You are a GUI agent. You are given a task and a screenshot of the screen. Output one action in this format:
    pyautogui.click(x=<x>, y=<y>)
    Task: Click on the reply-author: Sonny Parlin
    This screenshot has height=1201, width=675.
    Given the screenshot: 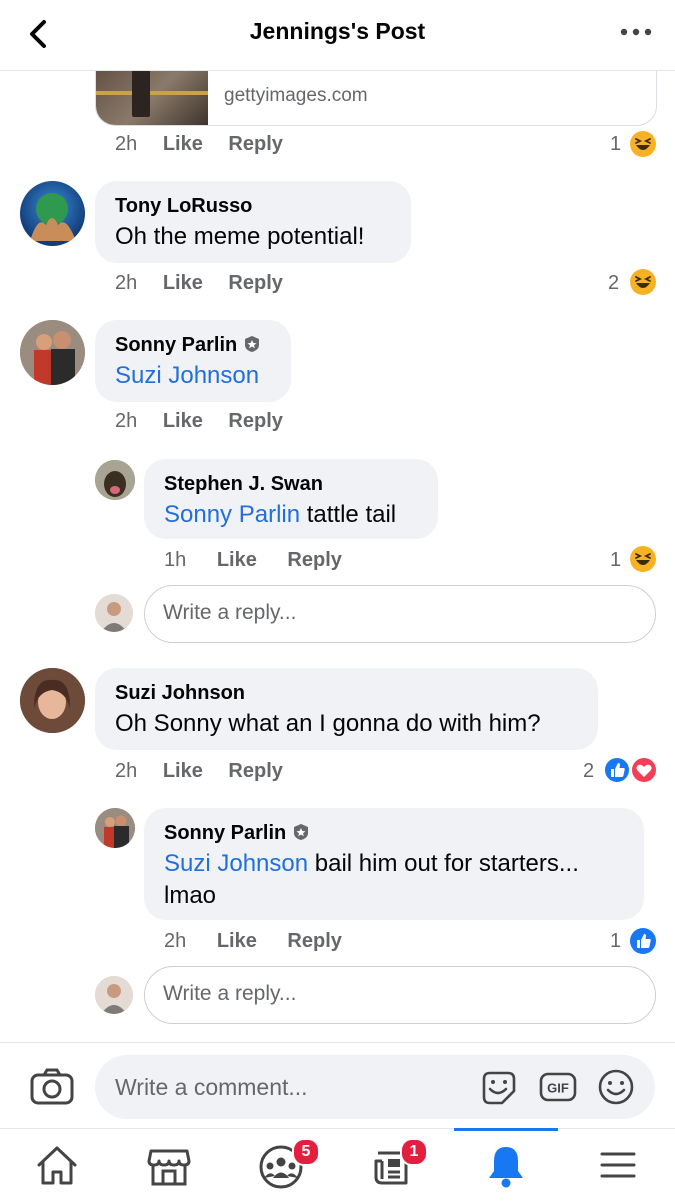 What is the action you would take?
    pyautogui.click(x=225, y=833)
    